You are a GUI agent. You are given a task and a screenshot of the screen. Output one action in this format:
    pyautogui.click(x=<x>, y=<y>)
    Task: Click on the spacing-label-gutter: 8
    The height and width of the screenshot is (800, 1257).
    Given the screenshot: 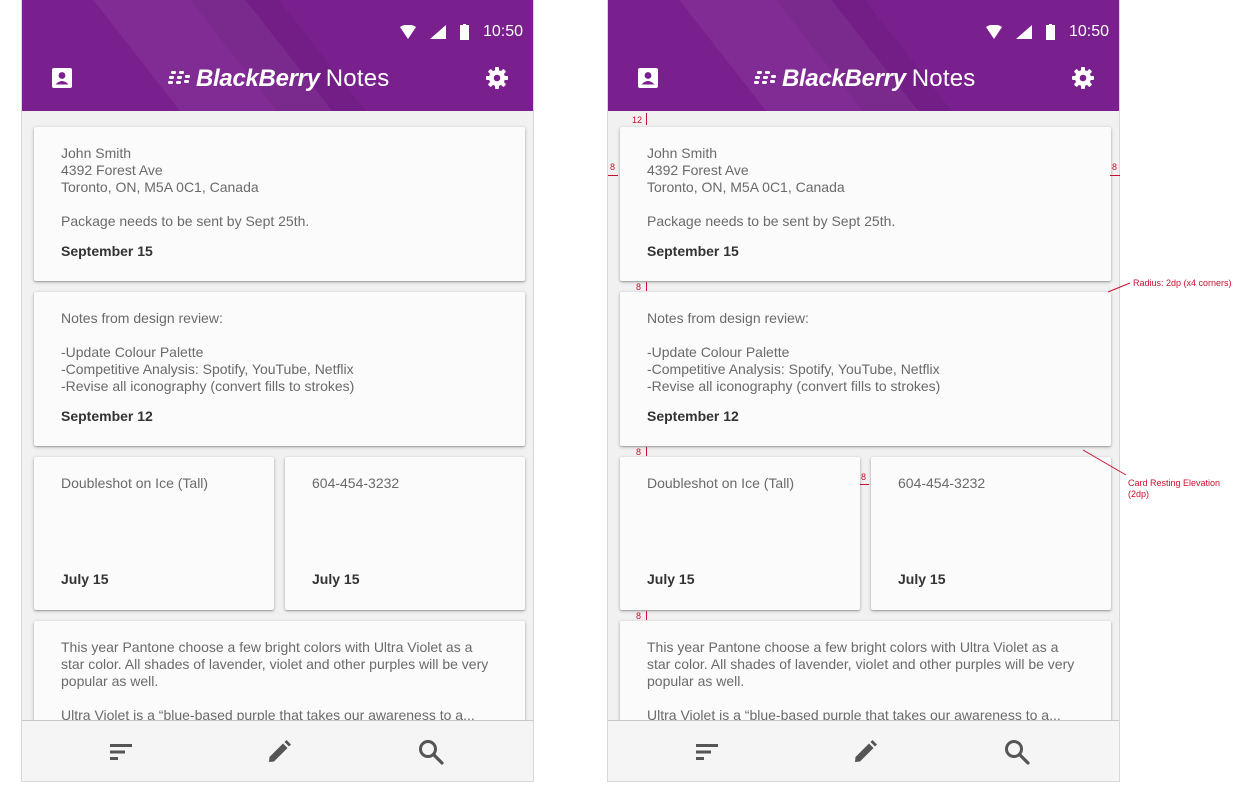 What is the action you would take?
    pyautogui.click(x=864, y=477)
    